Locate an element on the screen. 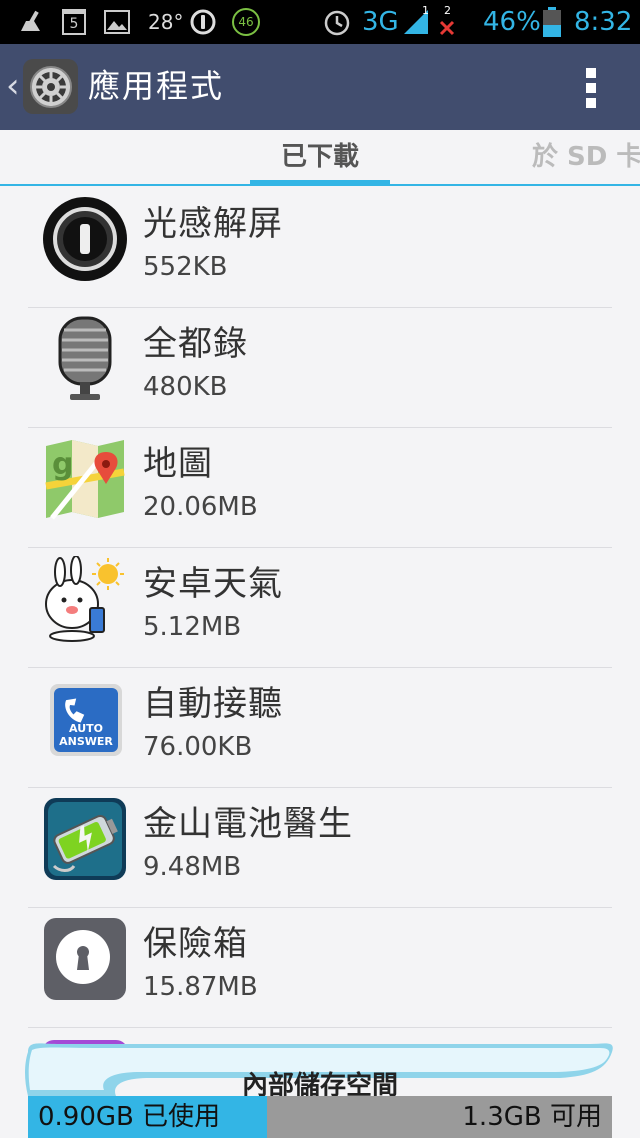  storage-usage-bar: 0.90GB 已使用 1.3GB 可用 is located at coordinates (320, 1117).